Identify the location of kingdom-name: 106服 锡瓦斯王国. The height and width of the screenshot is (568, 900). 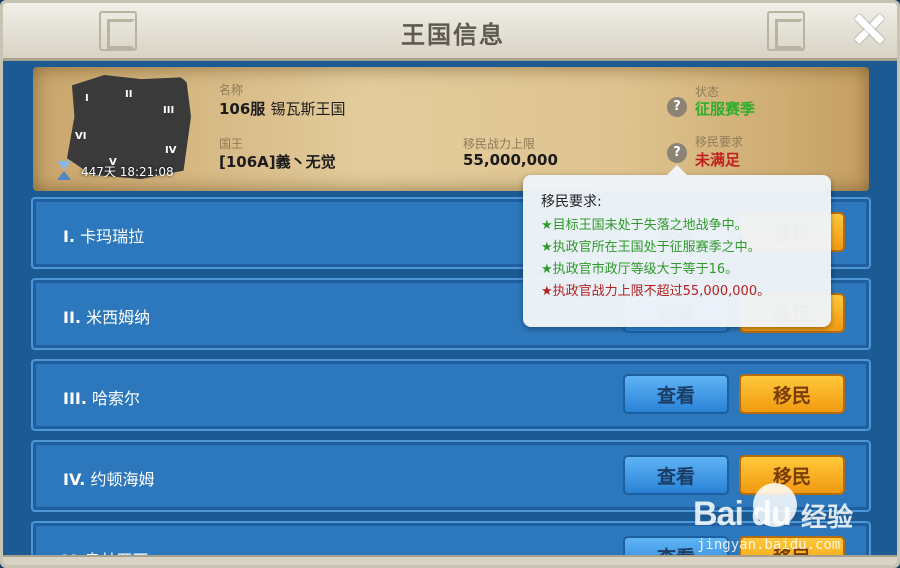
(282, 108).